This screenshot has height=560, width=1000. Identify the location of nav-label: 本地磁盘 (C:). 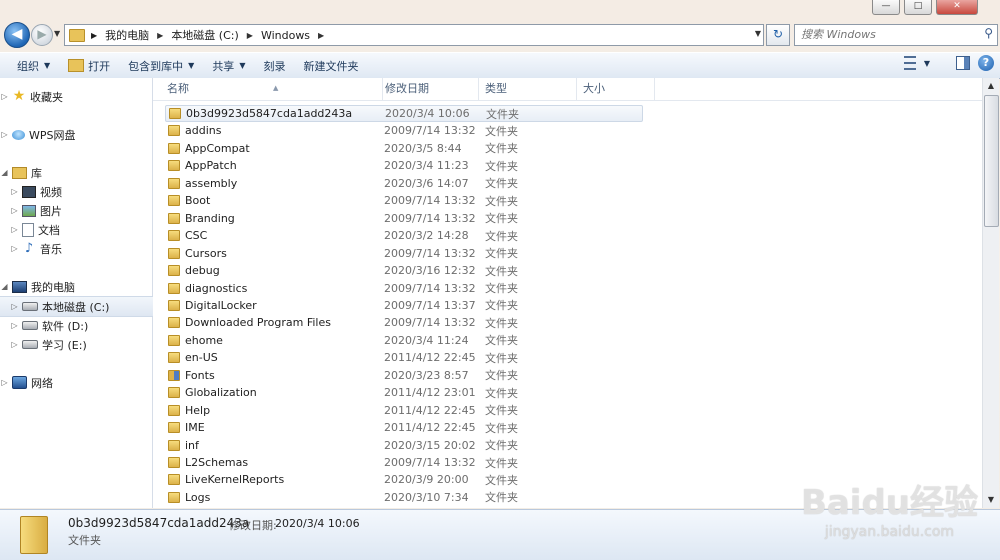
(76, 307).